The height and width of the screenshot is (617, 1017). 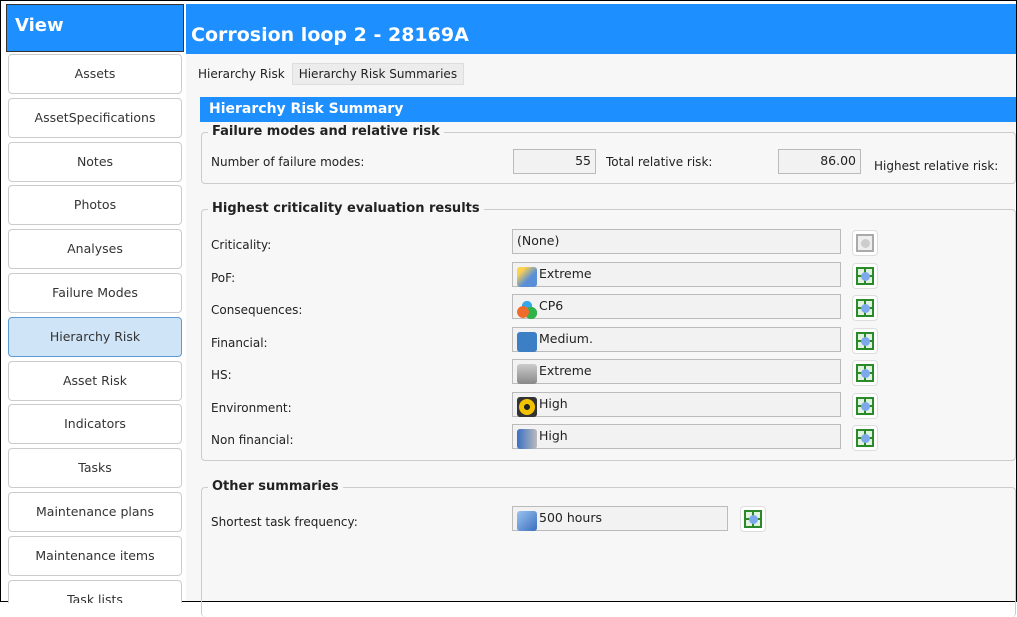 What do you see at coordinates (378, 74) in the screenshot?
I see `tab-hierarchy-risk-summaries: Hierarchy Risk Summaries` at bounding box center [378, 74].